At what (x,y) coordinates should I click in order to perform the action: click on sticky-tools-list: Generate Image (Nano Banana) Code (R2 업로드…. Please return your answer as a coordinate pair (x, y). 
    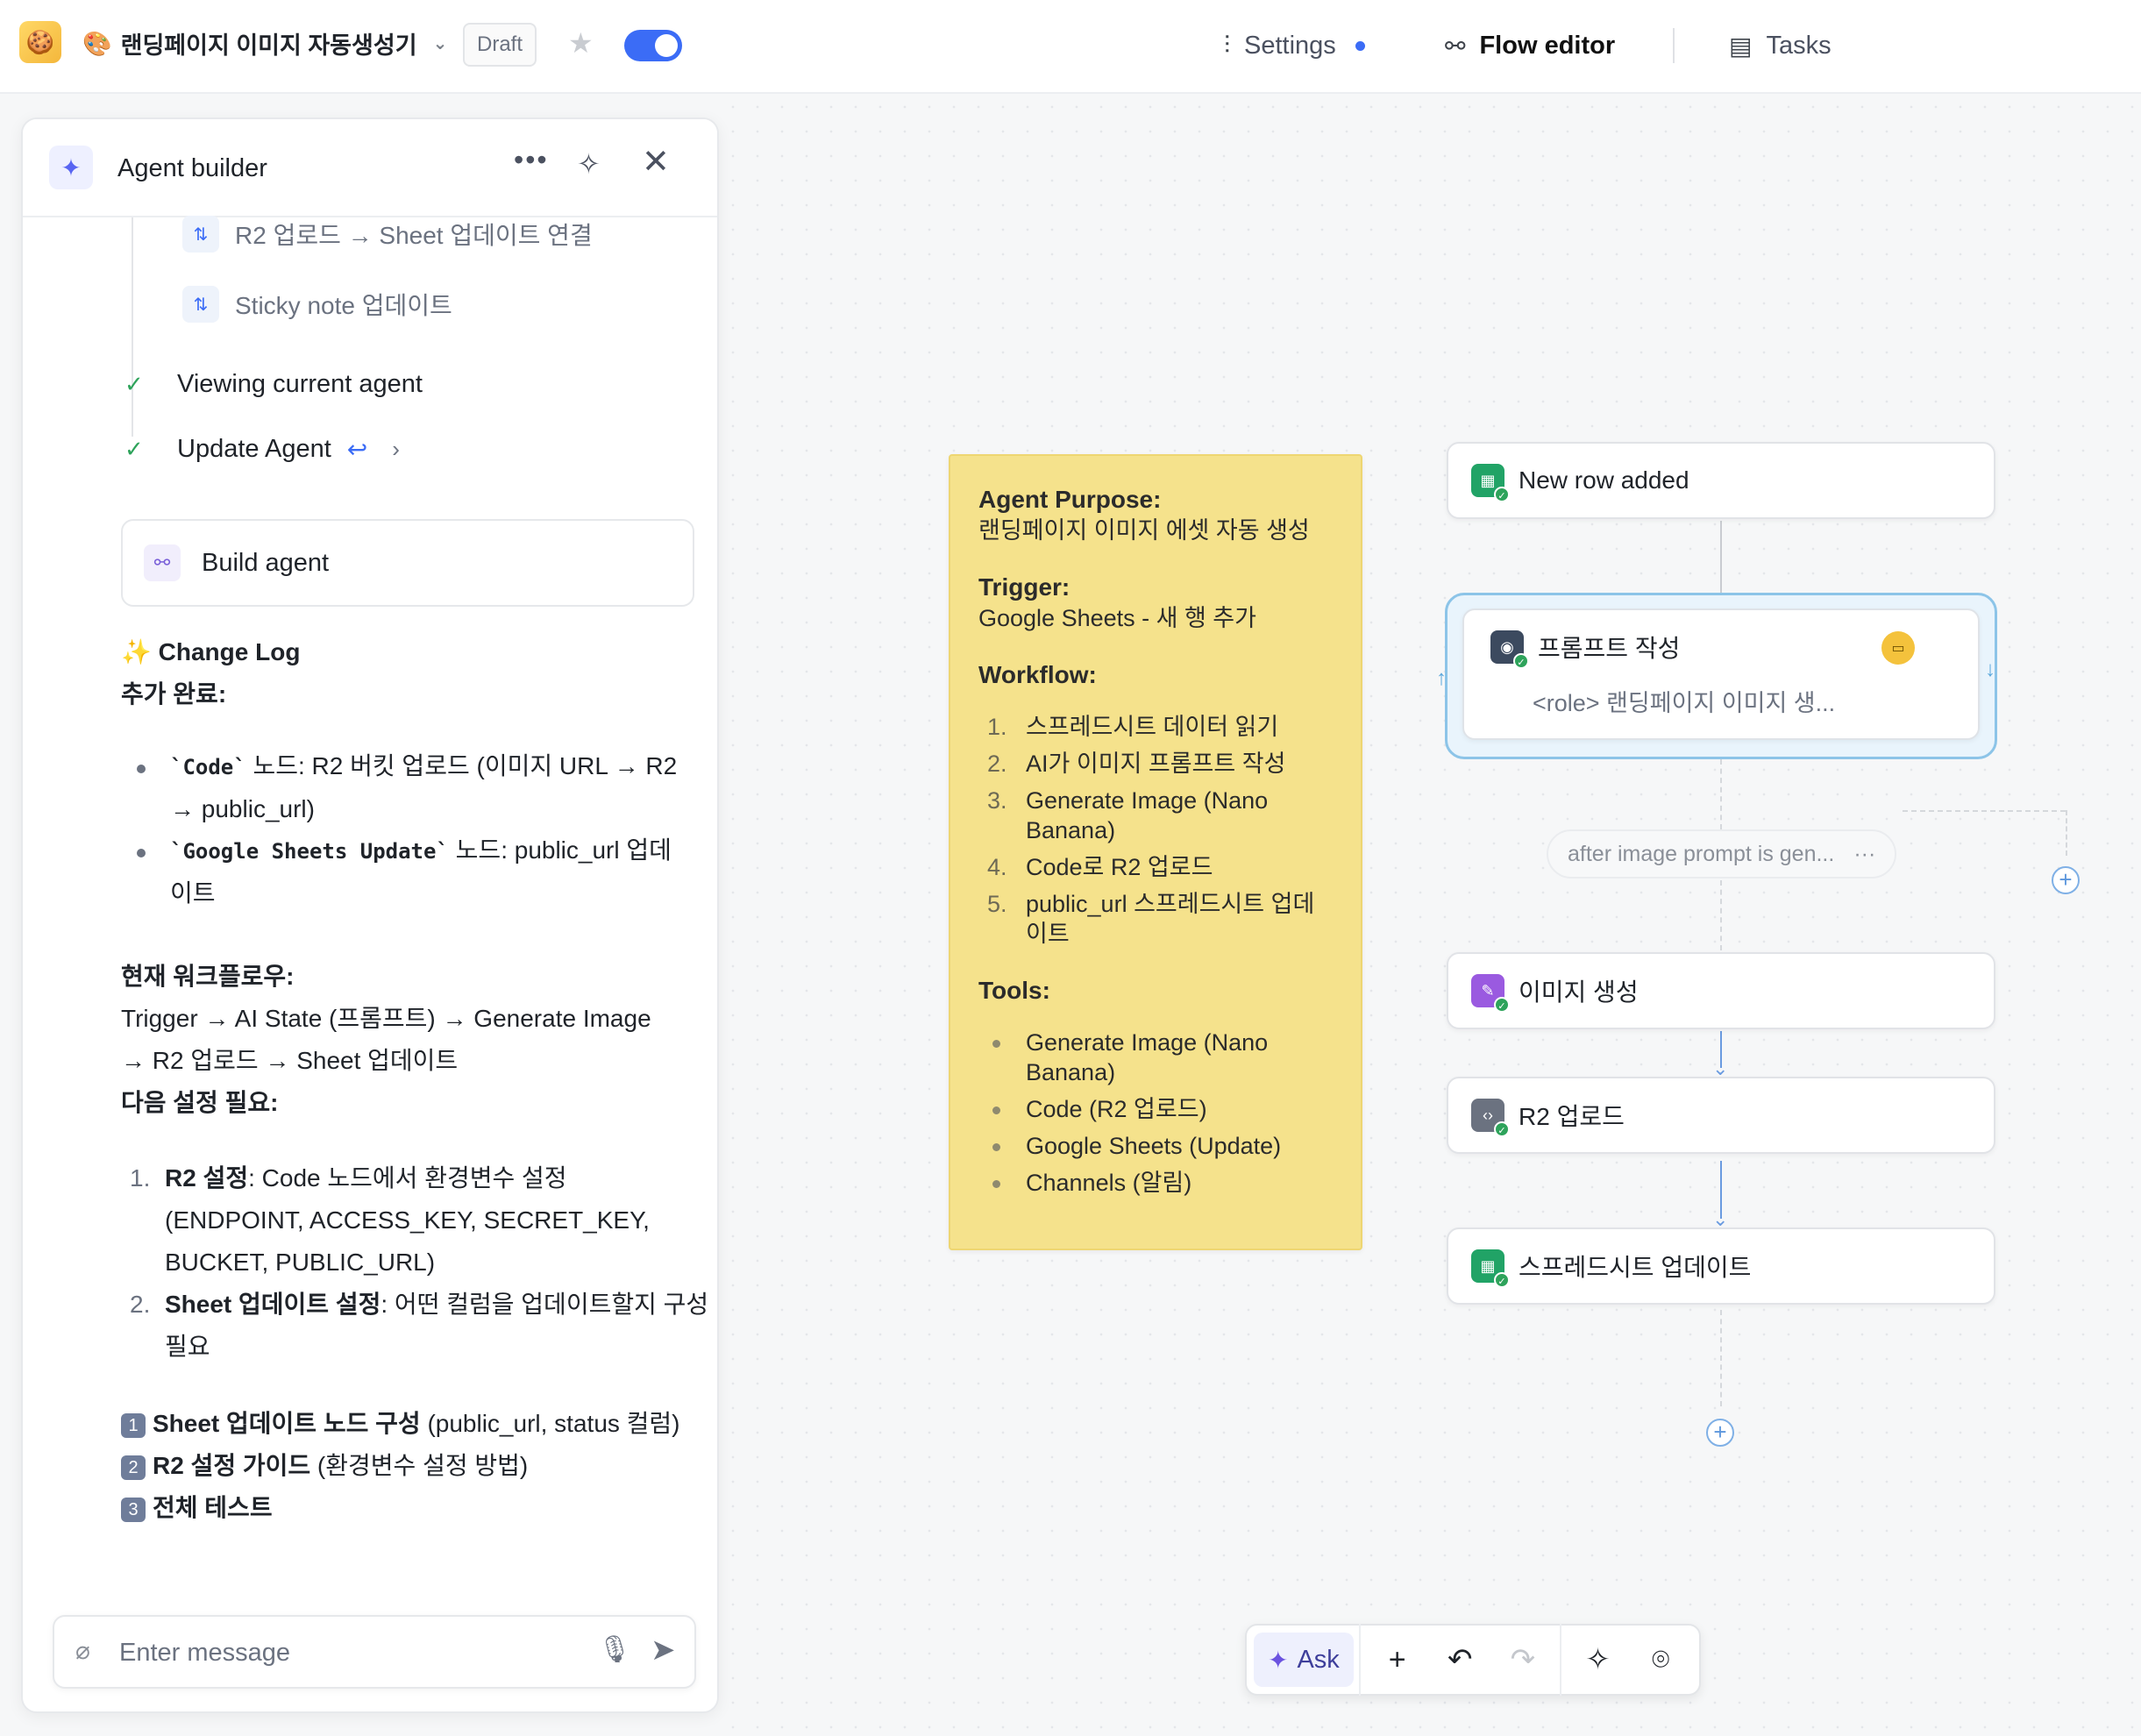
    Looking at the image, I should click on (1155, 1113).